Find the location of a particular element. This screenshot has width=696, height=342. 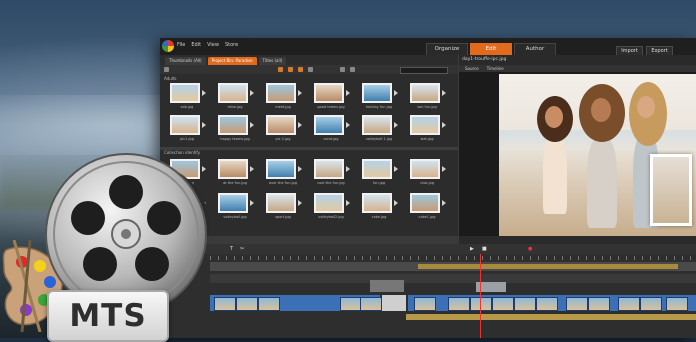

mts-badge: MTS is located at coordinates (108, 316).